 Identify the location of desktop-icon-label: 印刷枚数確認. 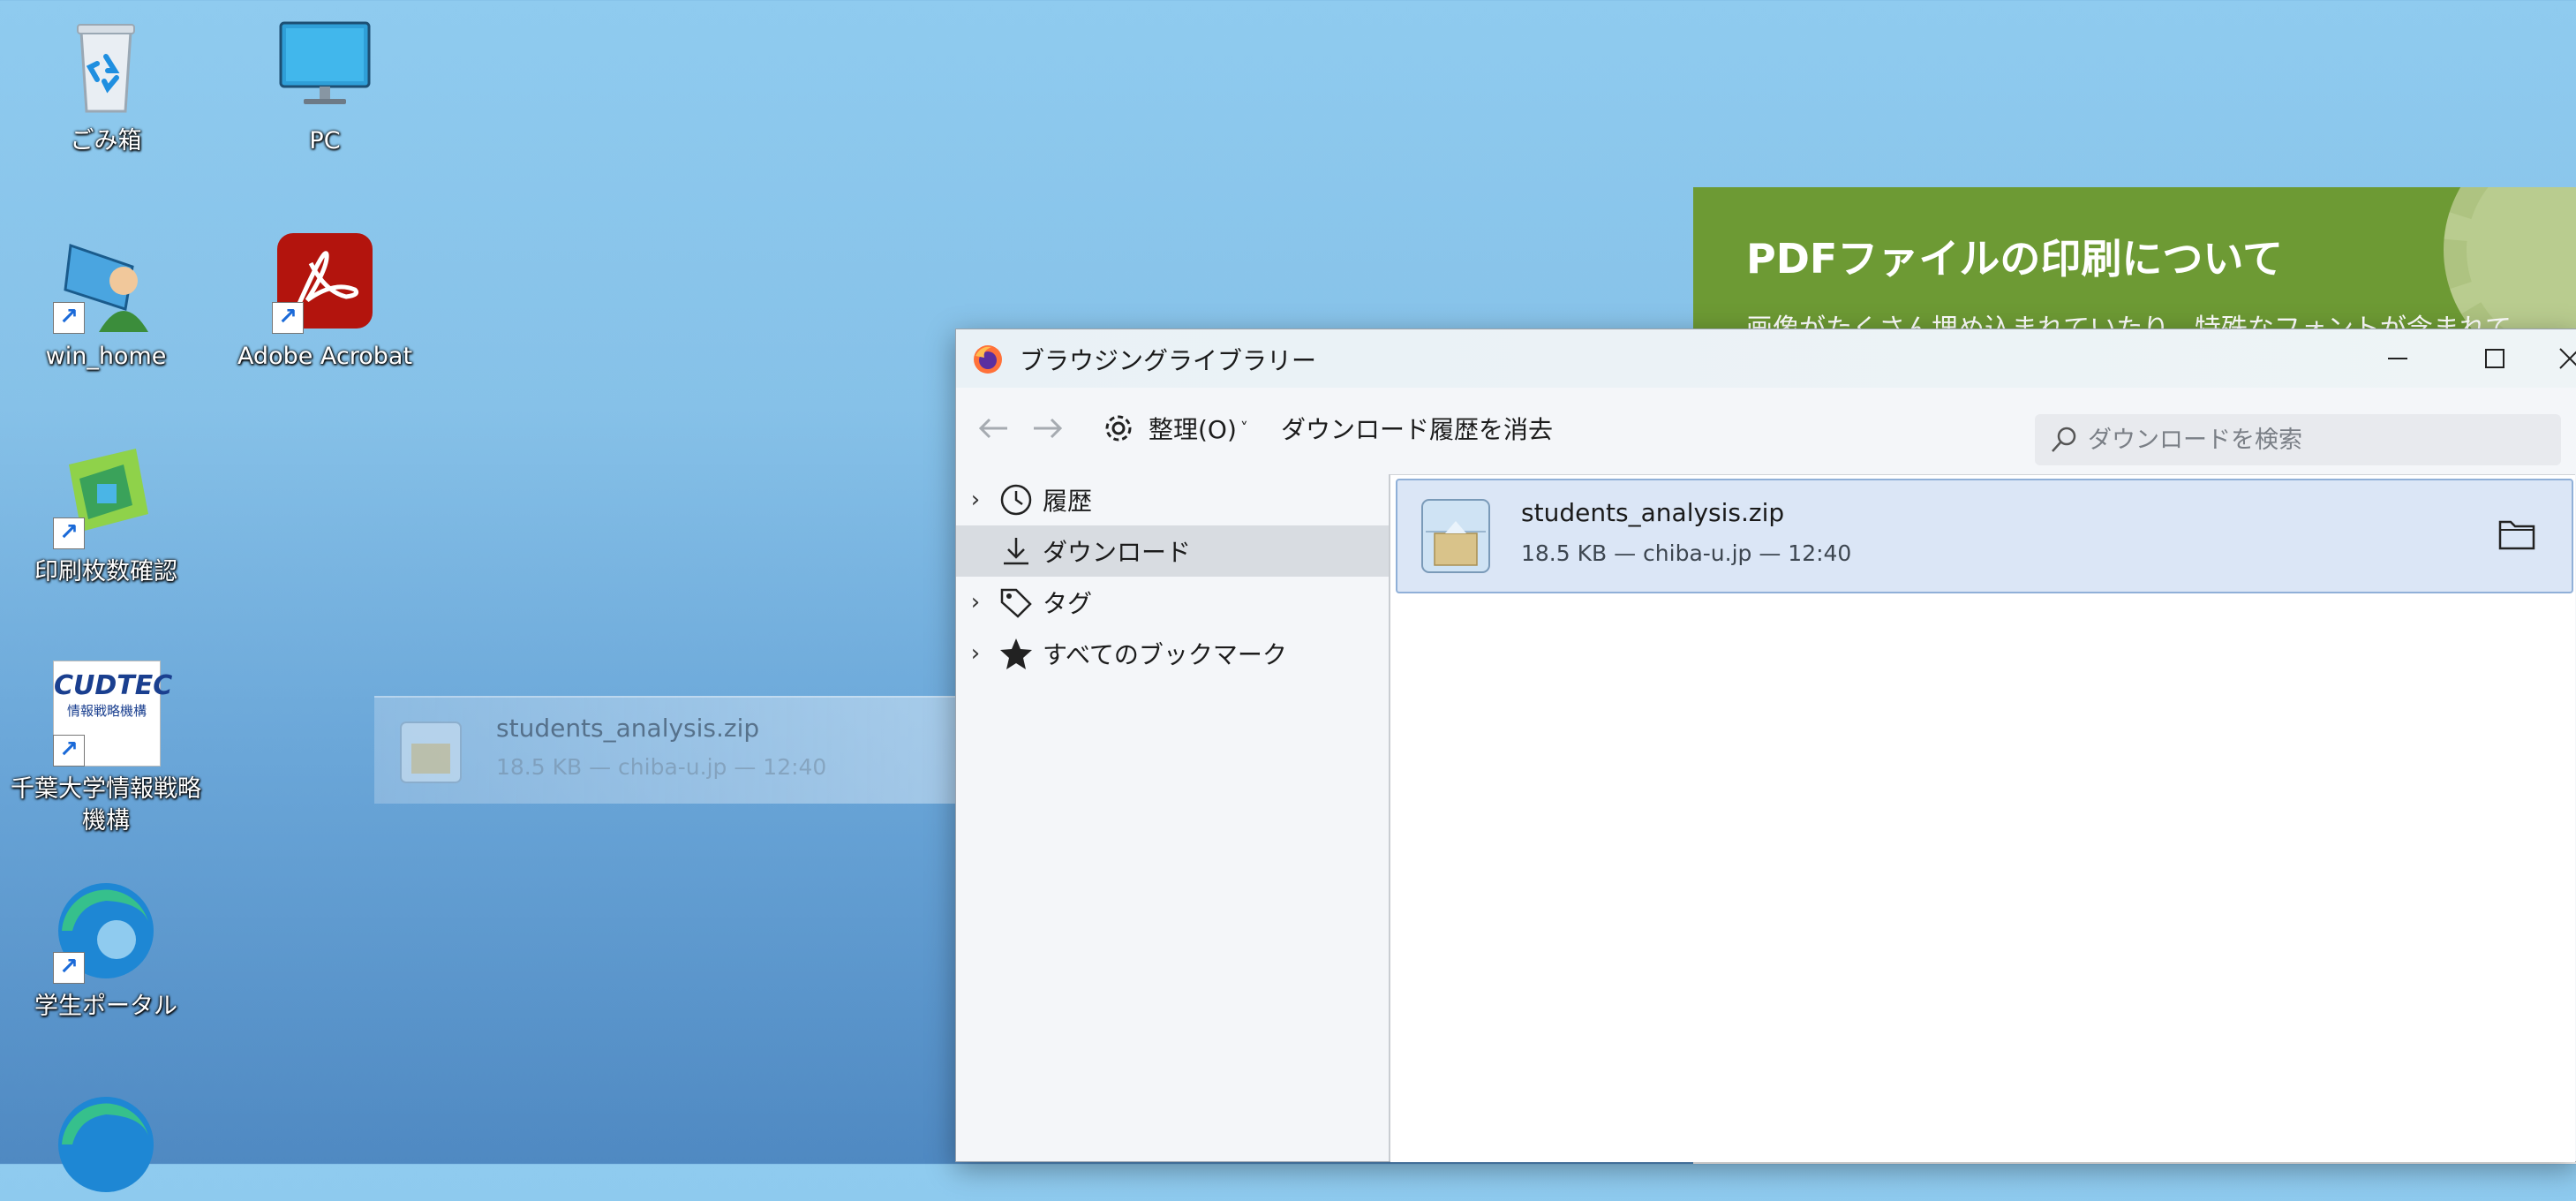
(106, 571).